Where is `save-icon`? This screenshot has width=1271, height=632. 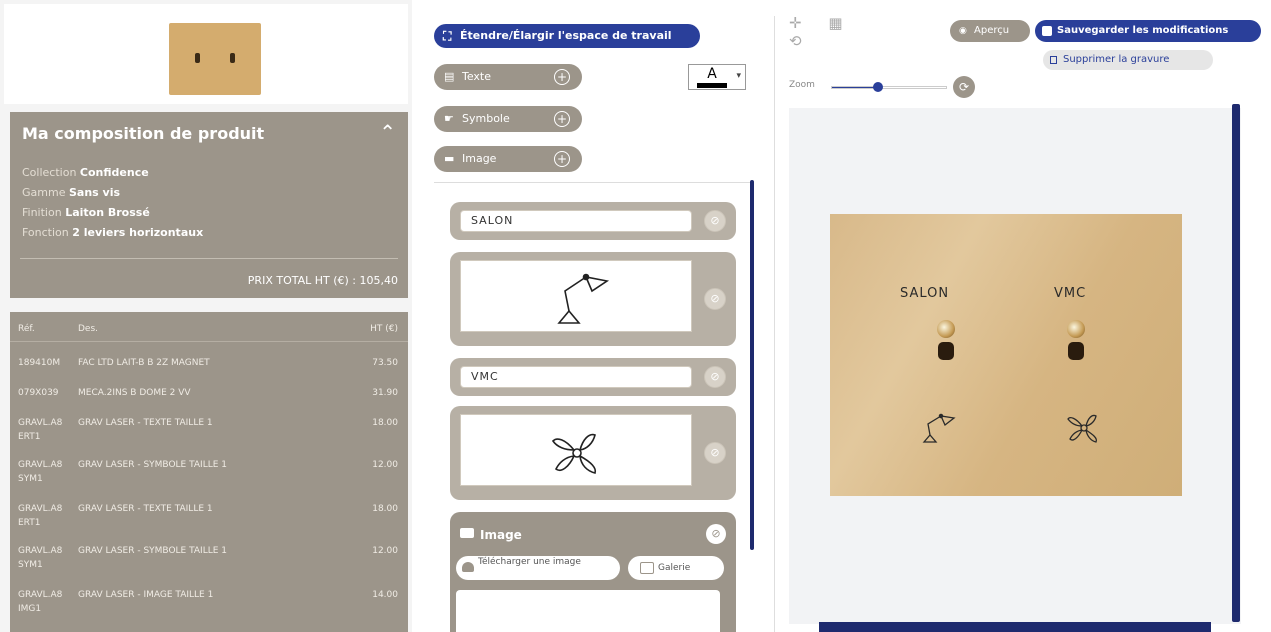 save-icon is located at coordinates (1047, 31).